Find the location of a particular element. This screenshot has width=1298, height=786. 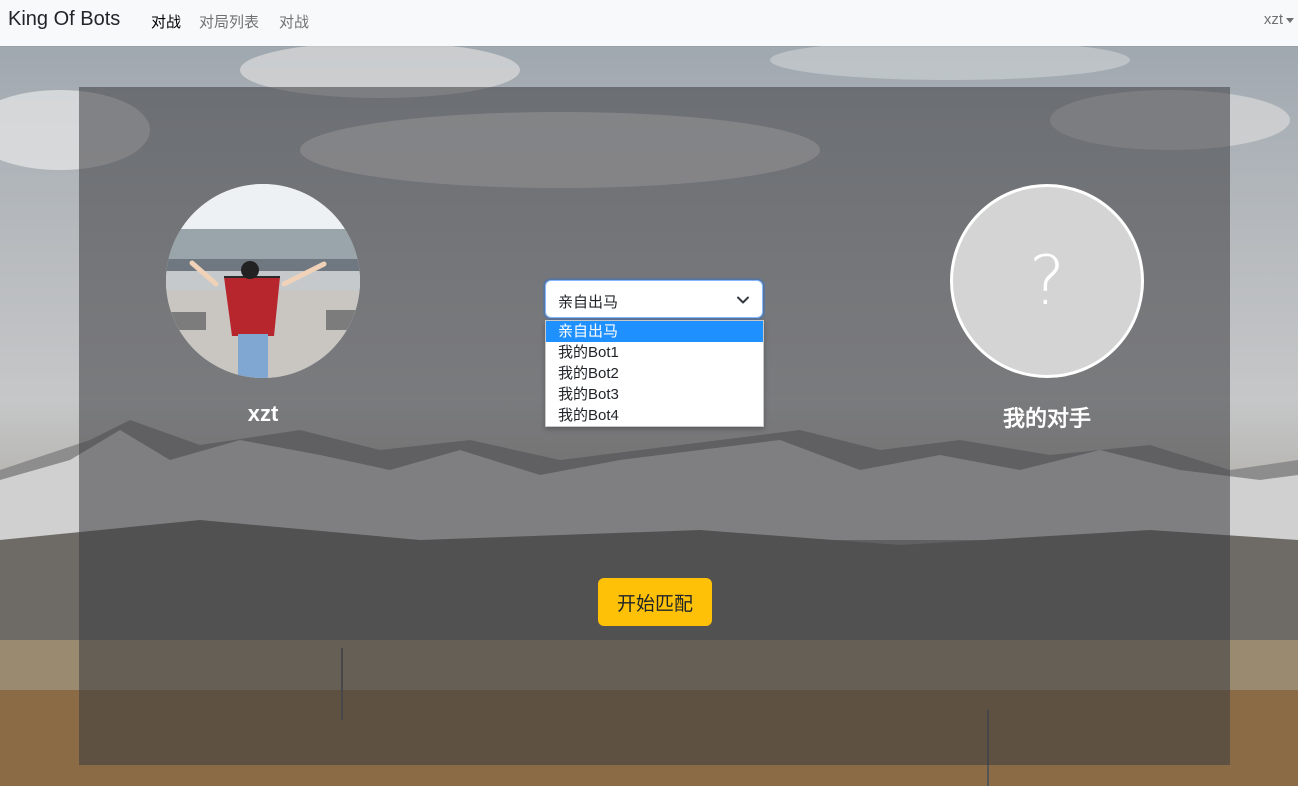

nav-link-record-list: 对局列表 is located at coordinates (229, 21).